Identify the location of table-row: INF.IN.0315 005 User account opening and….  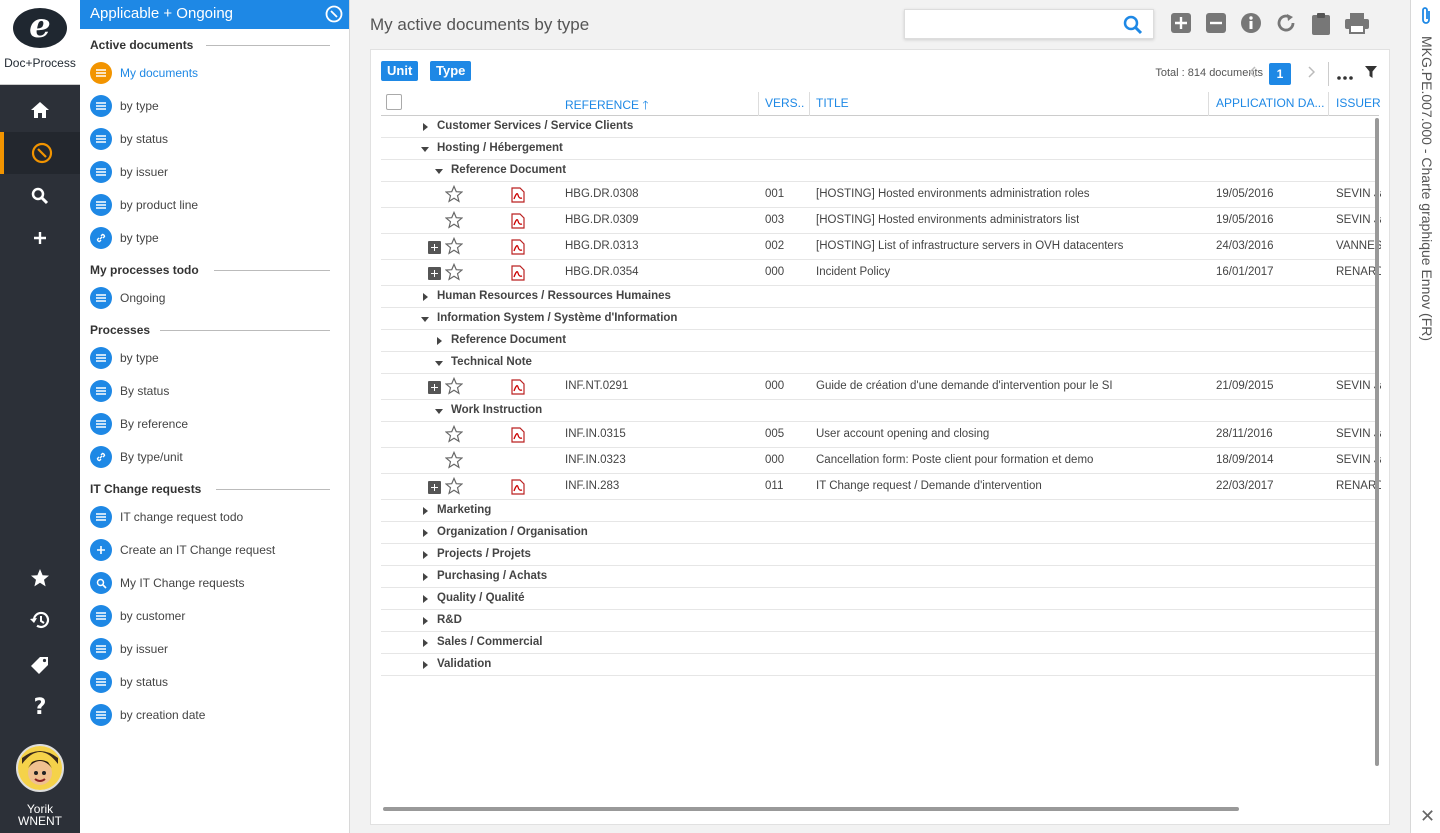
(881, 435).